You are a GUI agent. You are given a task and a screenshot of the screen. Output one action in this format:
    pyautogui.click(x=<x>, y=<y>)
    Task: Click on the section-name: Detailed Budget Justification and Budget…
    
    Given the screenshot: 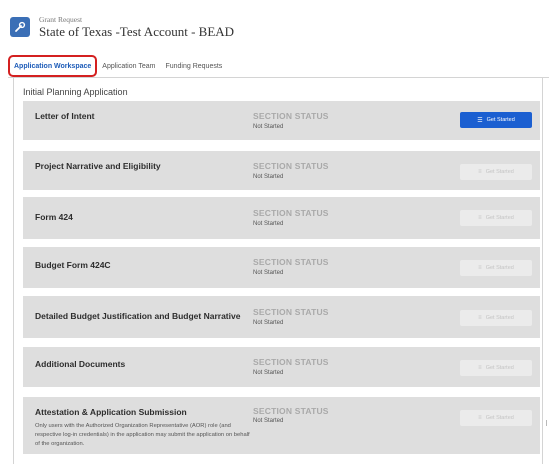 What is the action you would take?
    pyautogui.click(x=138, y=316)
    